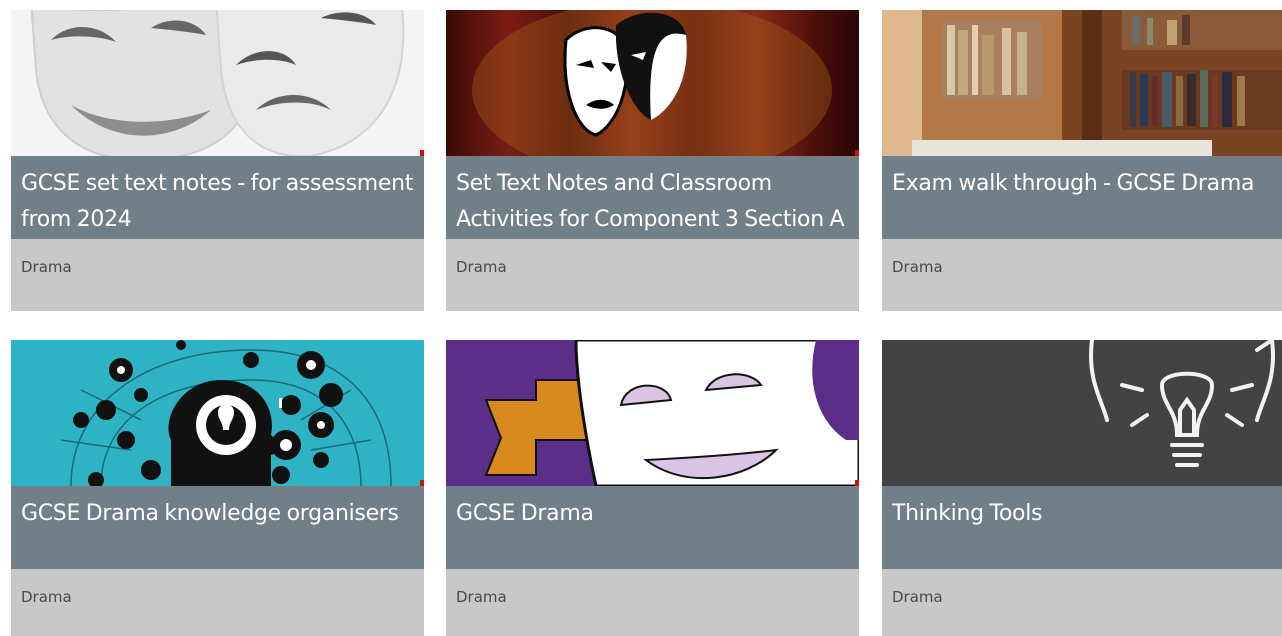  I want to click on card-thumbnail-bookshelf, so click(1082, 83).